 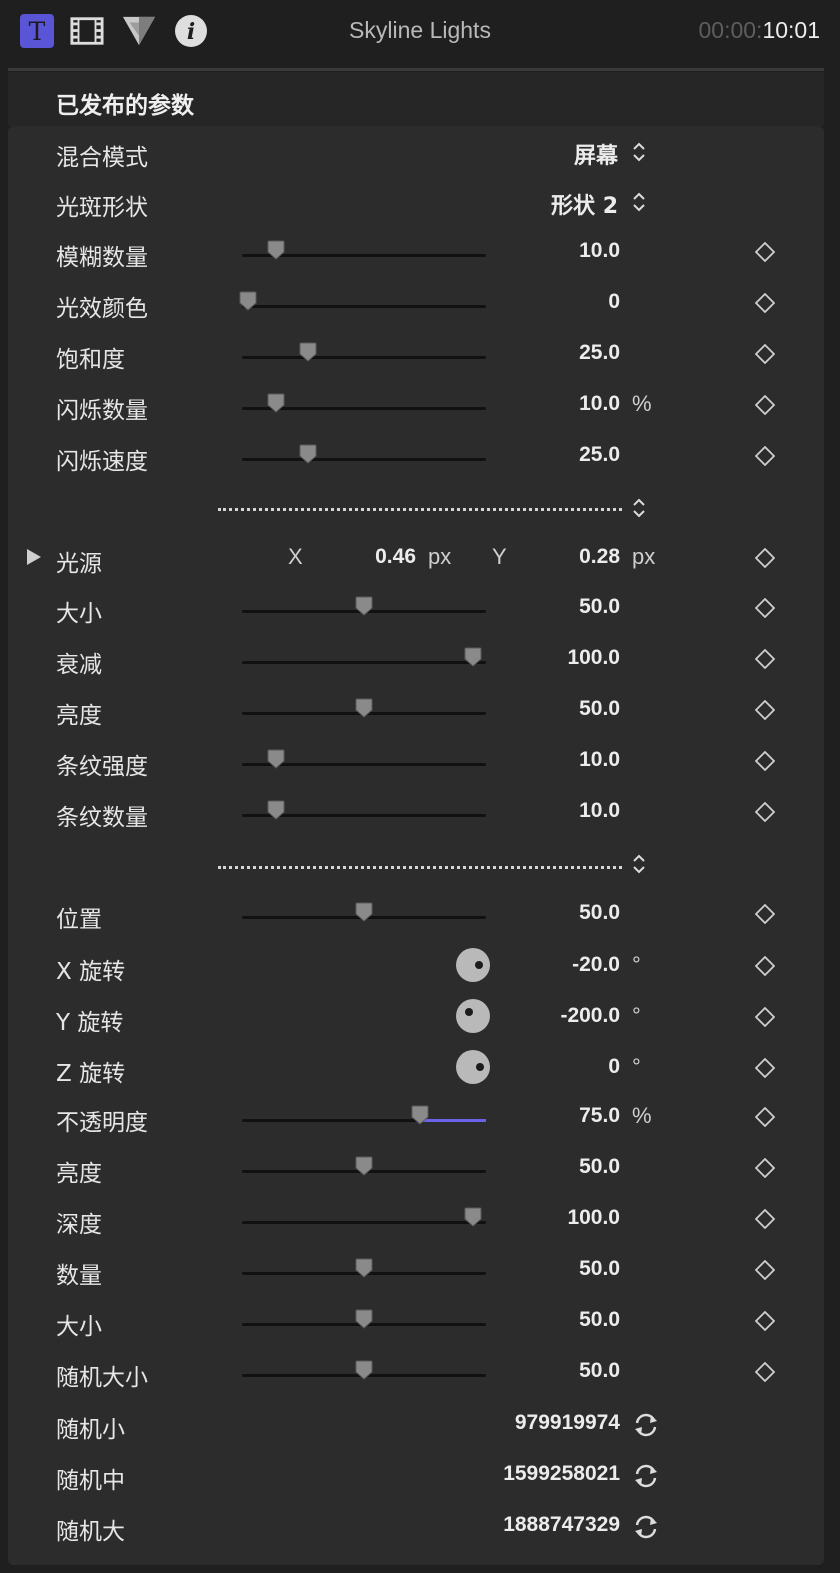 I want to click on row-z-rotation: Z 旋转 0 °, so click(x=420, y=1068).